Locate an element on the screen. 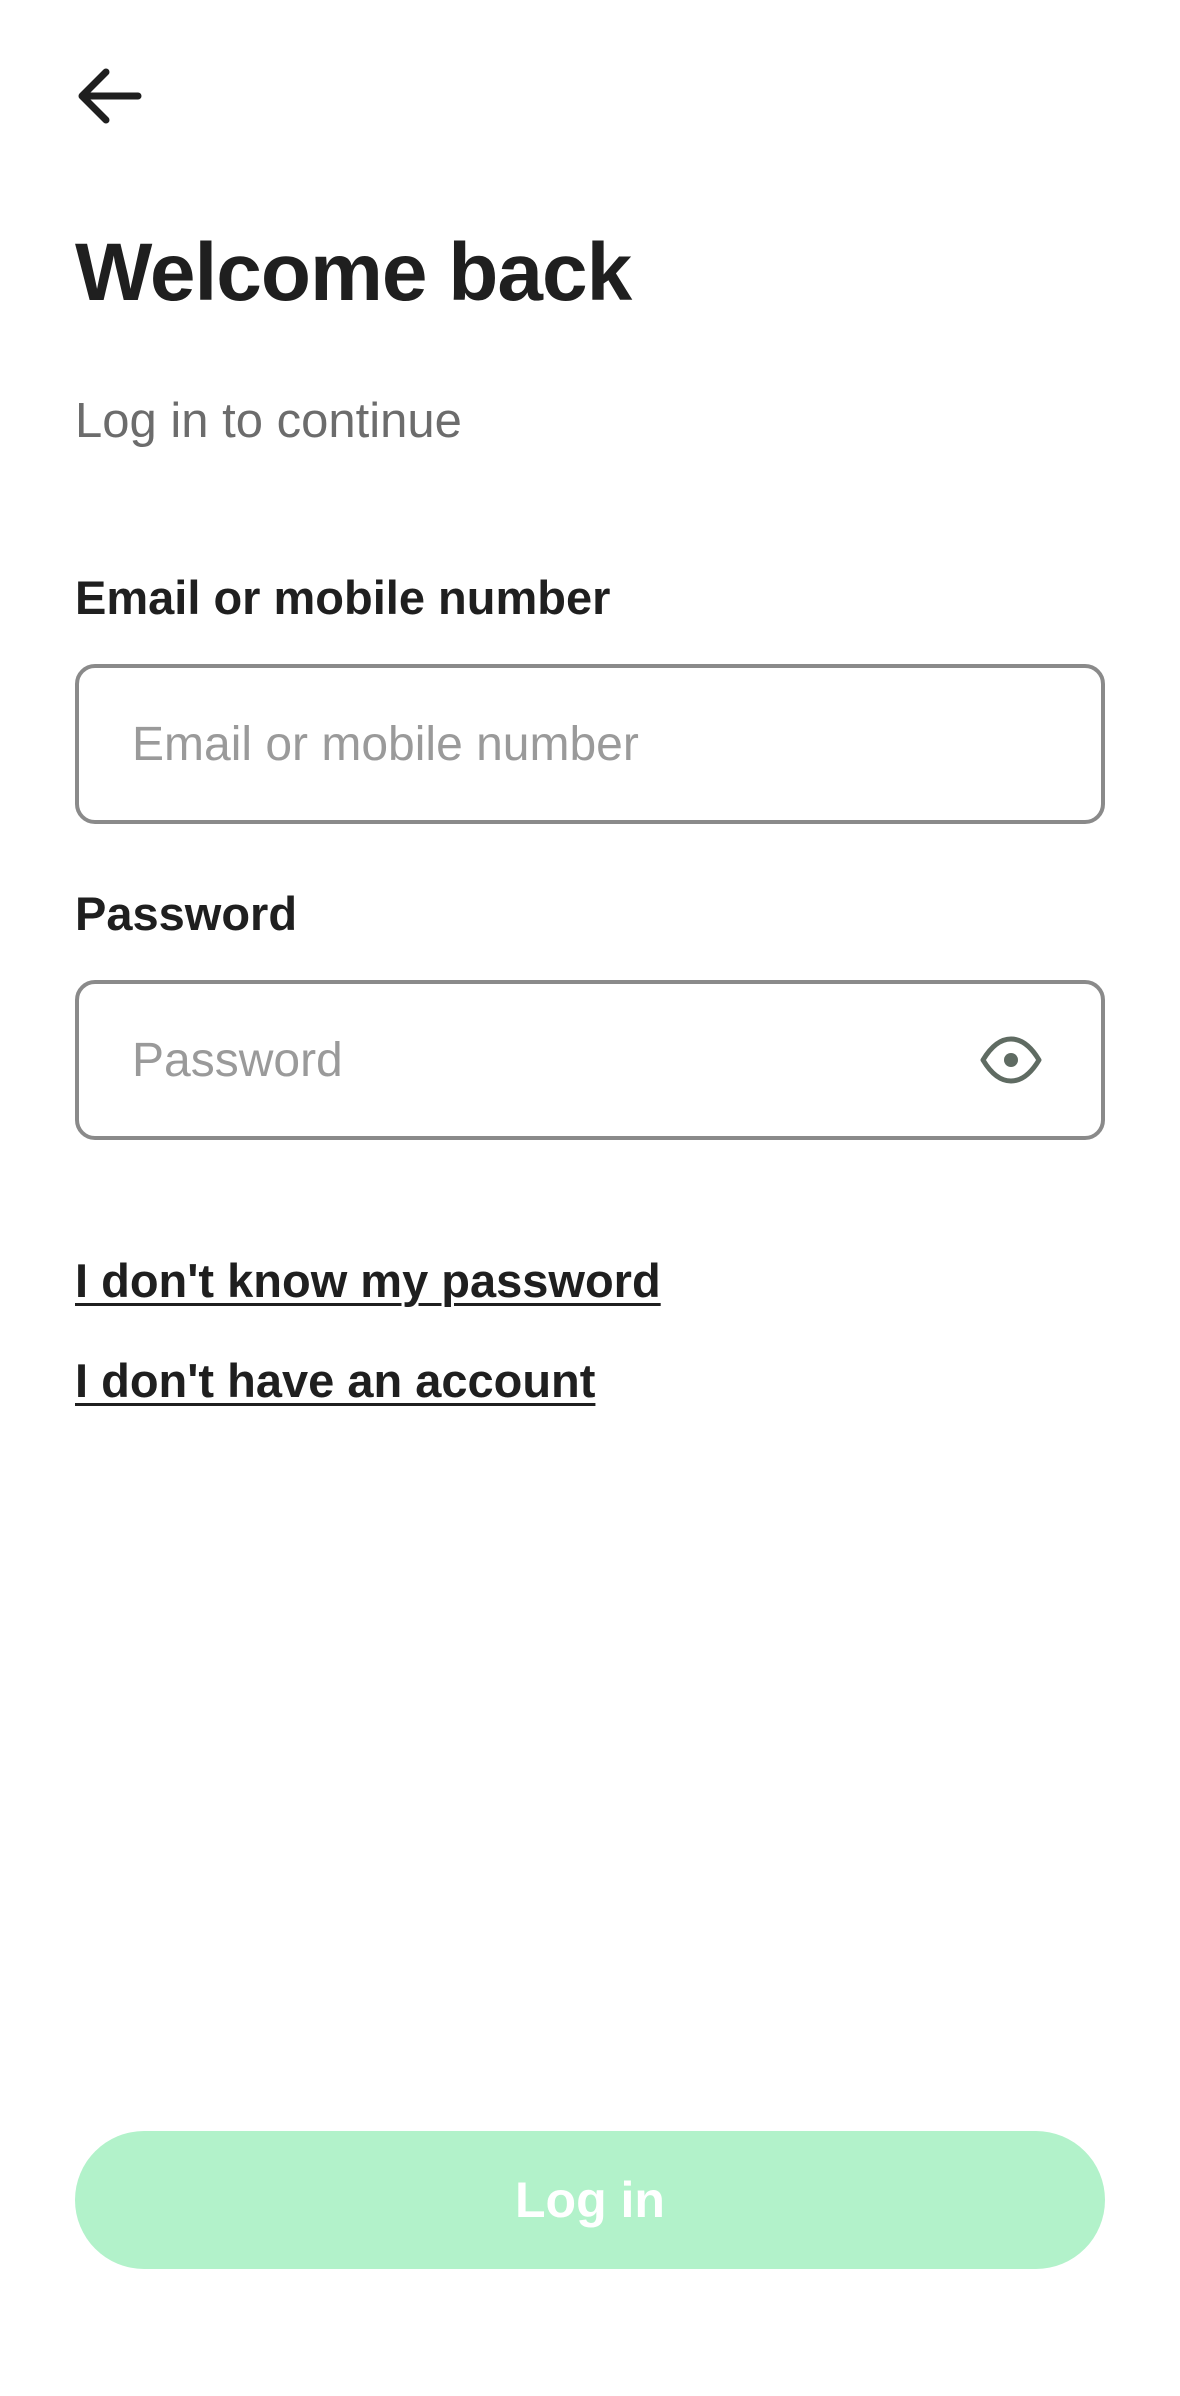 Image resolution: width=1180 pixels, height=2396 pixels. email-field is located at coordinates (590, 744).